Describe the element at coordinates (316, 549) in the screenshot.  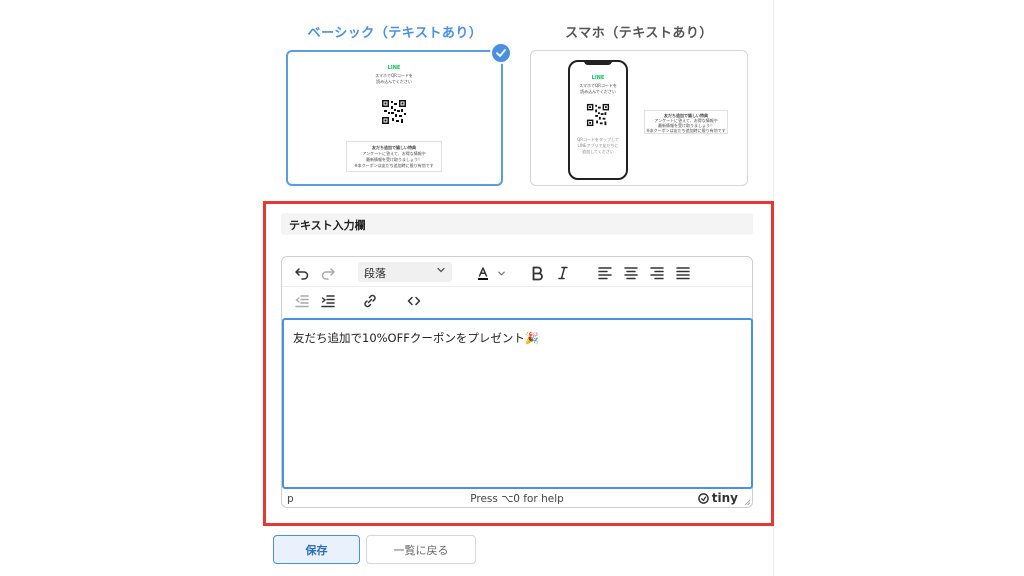
I see `save-button: 保存` at that location.